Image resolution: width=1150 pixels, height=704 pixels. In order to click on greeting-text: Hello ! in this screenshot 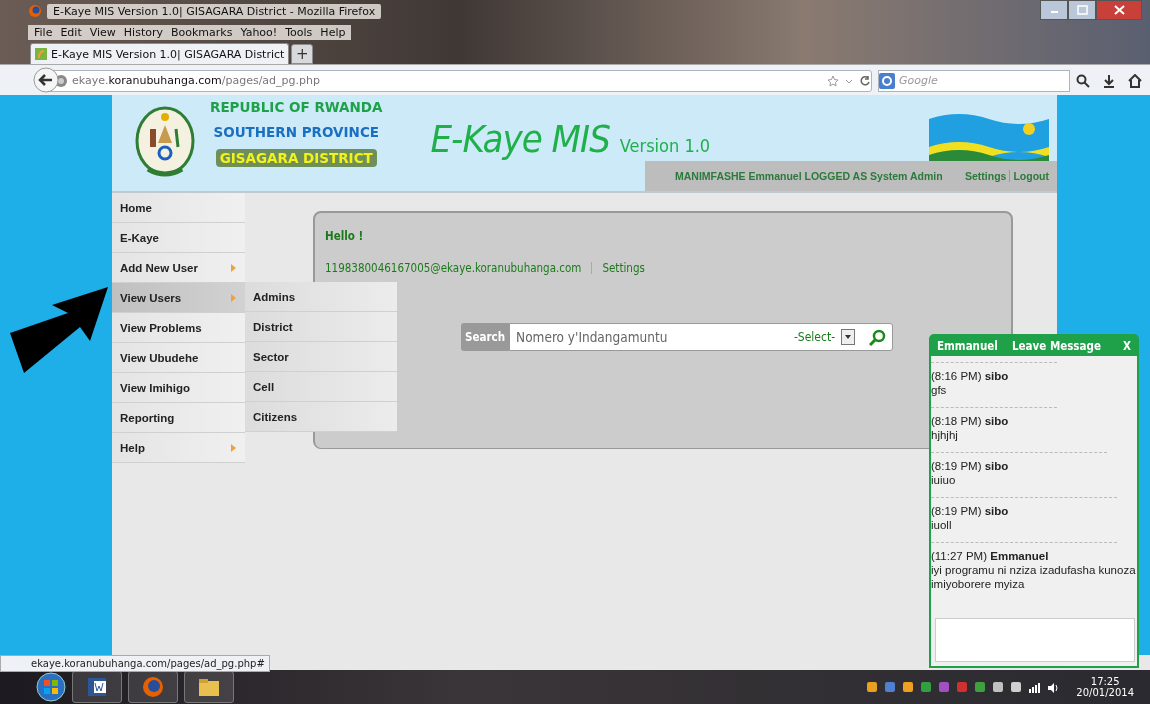, I will do `click(345, 236)`.